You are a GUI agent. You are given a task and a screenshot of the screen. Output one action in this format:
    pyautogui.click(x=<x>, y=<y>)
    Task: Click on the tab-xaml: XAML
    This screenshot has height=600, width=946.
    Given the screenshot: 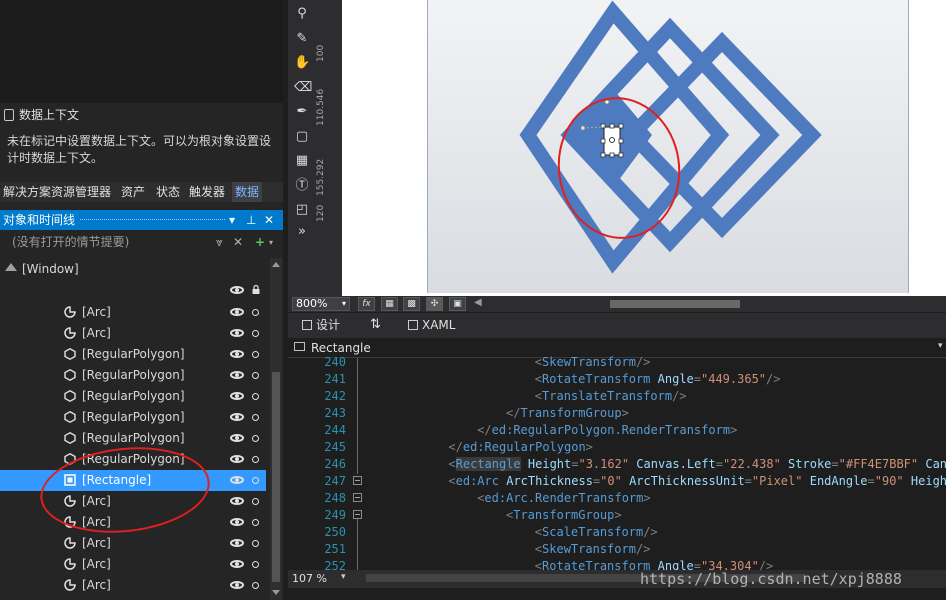 What is the action you would take?
    pyautogui.click(x=431, y=325)
    